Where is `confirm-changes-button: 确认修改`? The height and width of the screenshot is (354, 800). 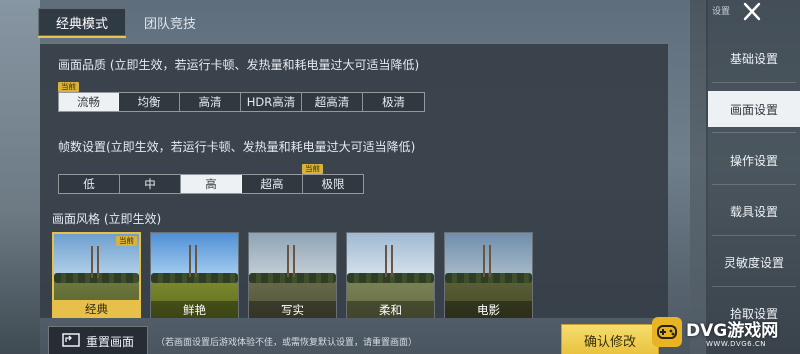
confirm-changes-button: 确认修改 is located at coordinates (610, 339).